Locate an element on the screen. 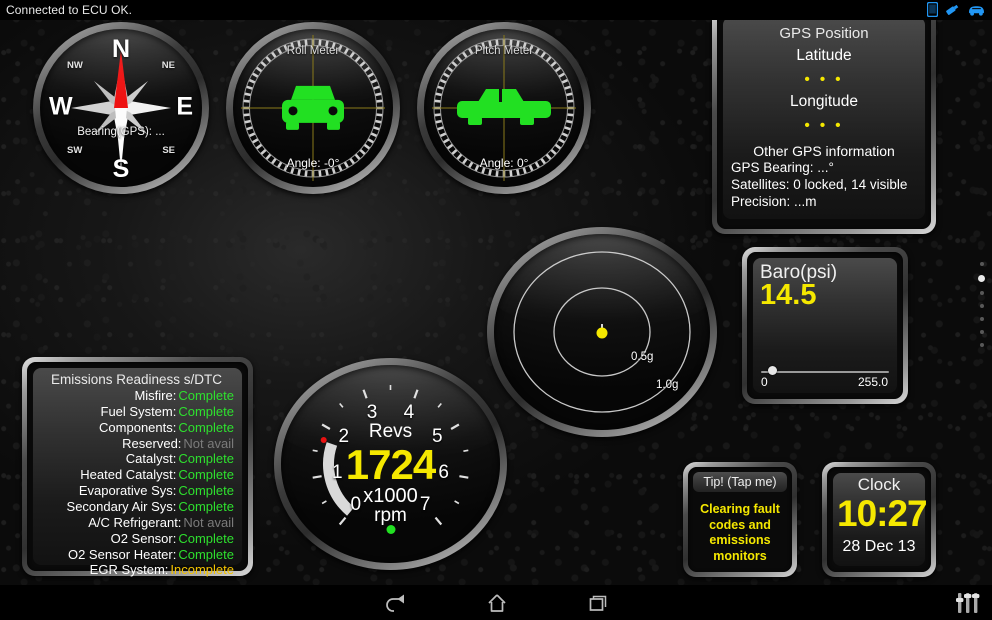 Image resolution: width=992 pixels, height=620 pixels. emissions-row: Secondary Air Sys: Complete is located at coordinates (136, 507).